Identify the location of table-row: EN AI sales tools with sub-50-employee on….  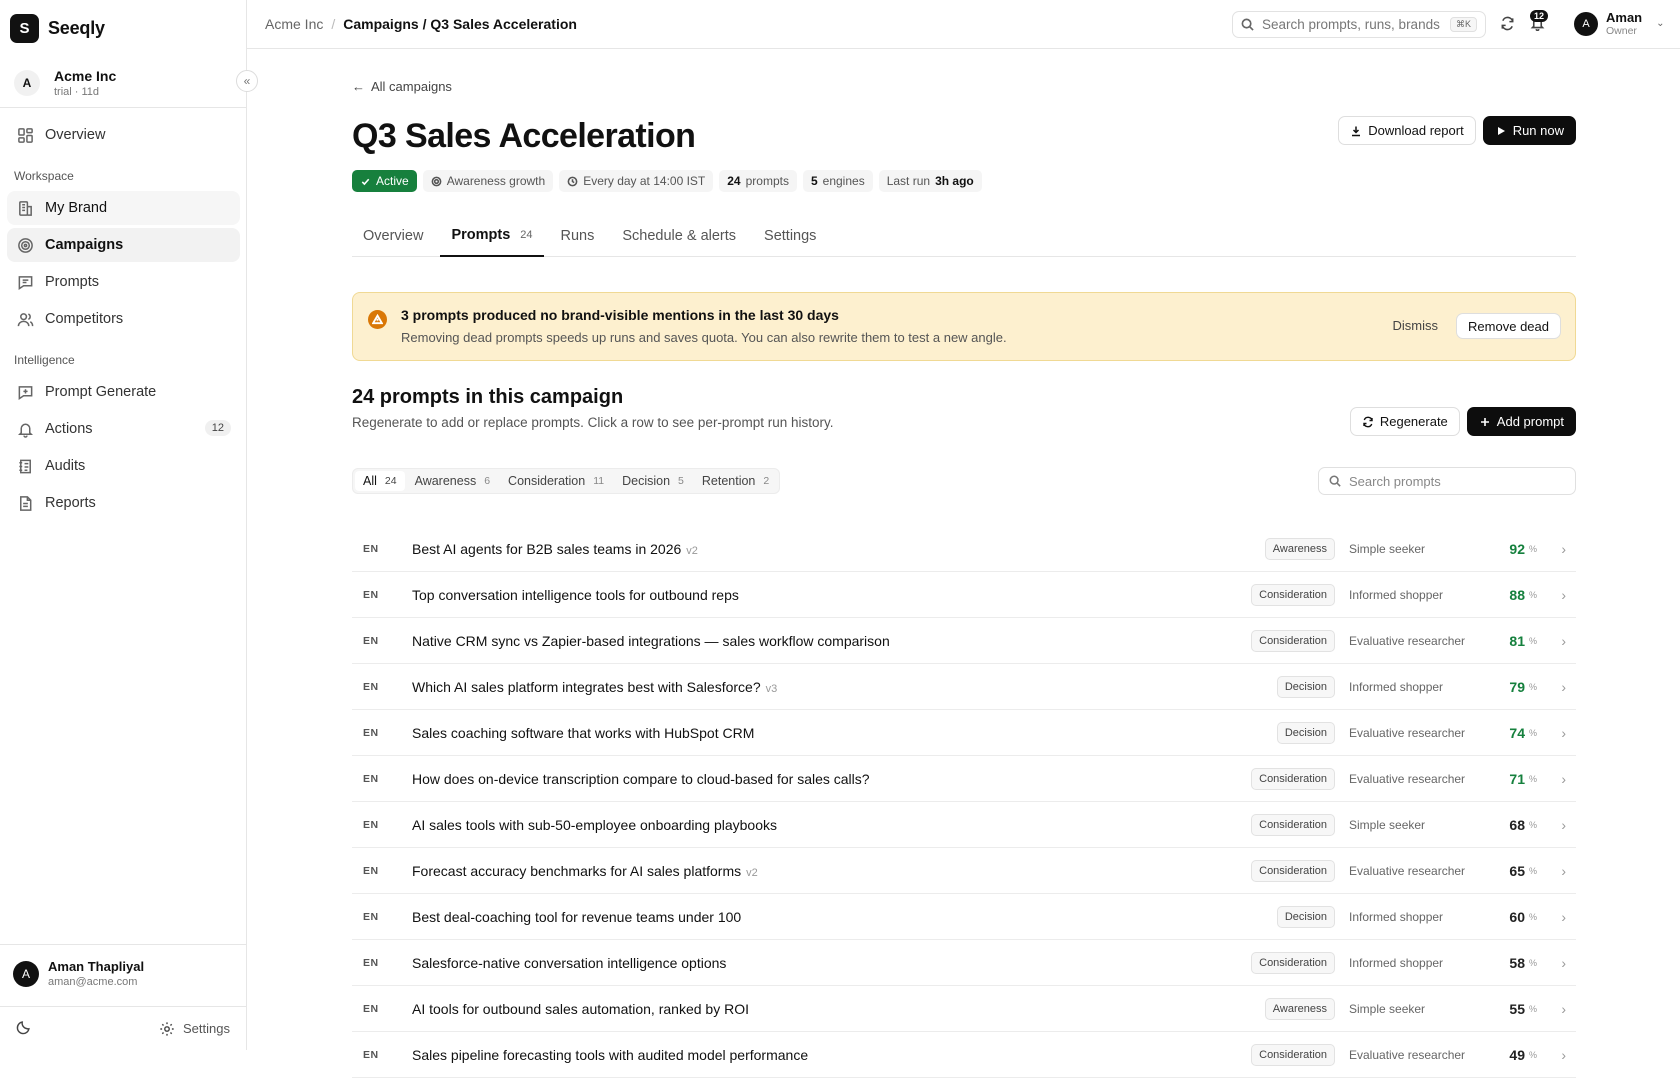
(964, 825).